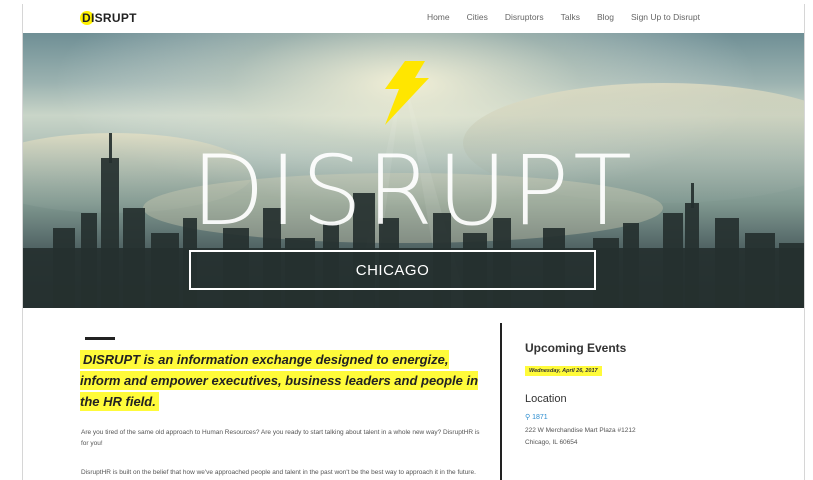 This screenshot has width=813, height=480. What do you see at coordinates (665, 17) in the screenshot?
I see `nav-sign-up: Sign Up to Disrupt` at bounding box center [665, 17].